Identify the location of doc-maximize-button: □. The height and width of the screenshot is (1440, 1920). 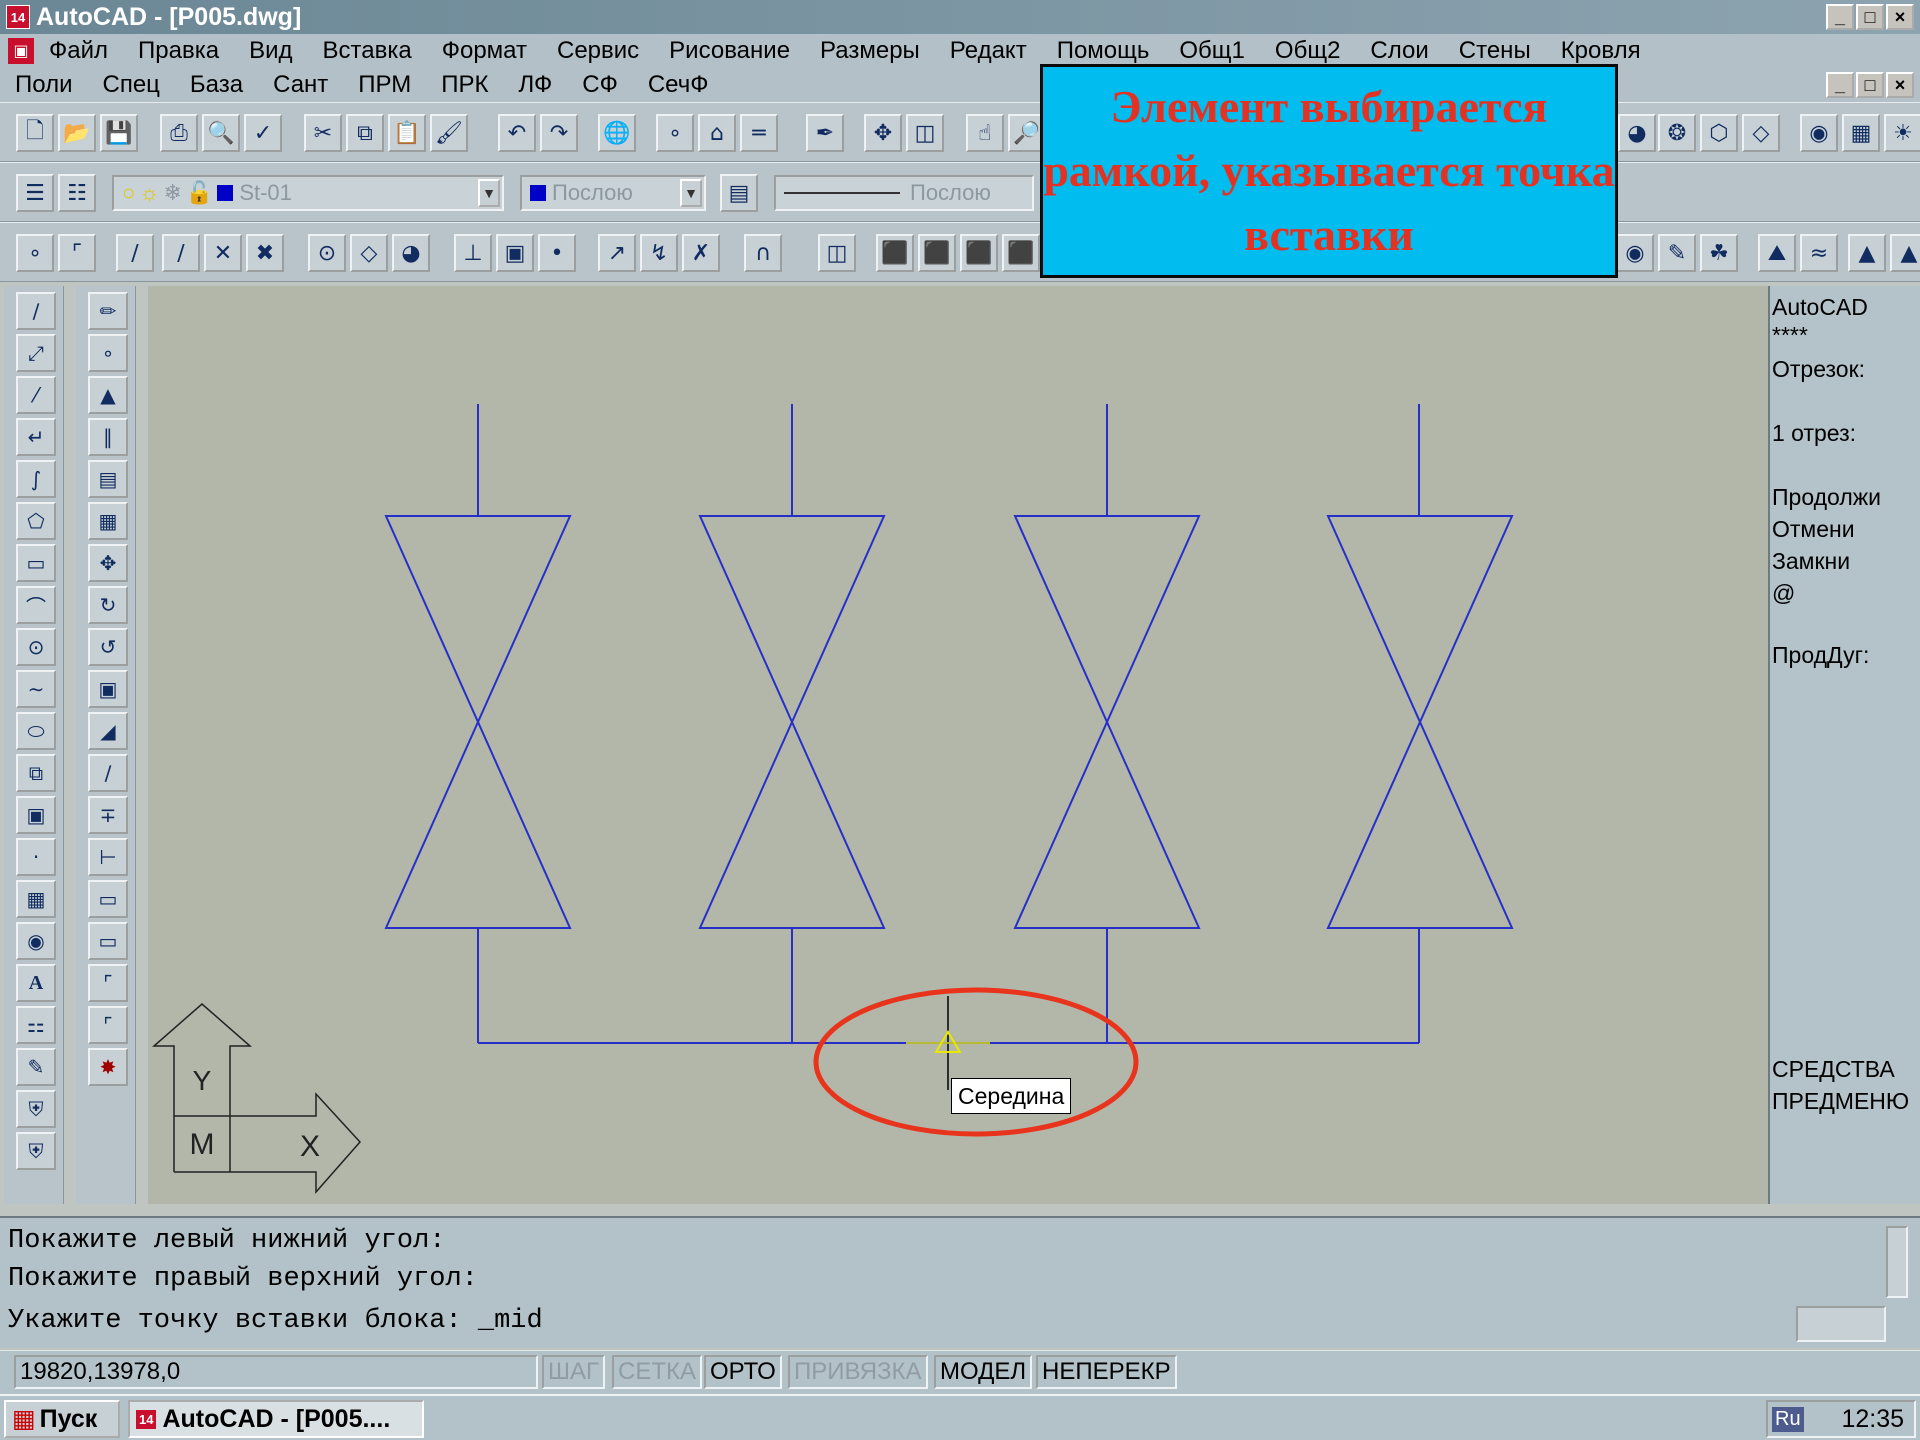
(1870, 85).